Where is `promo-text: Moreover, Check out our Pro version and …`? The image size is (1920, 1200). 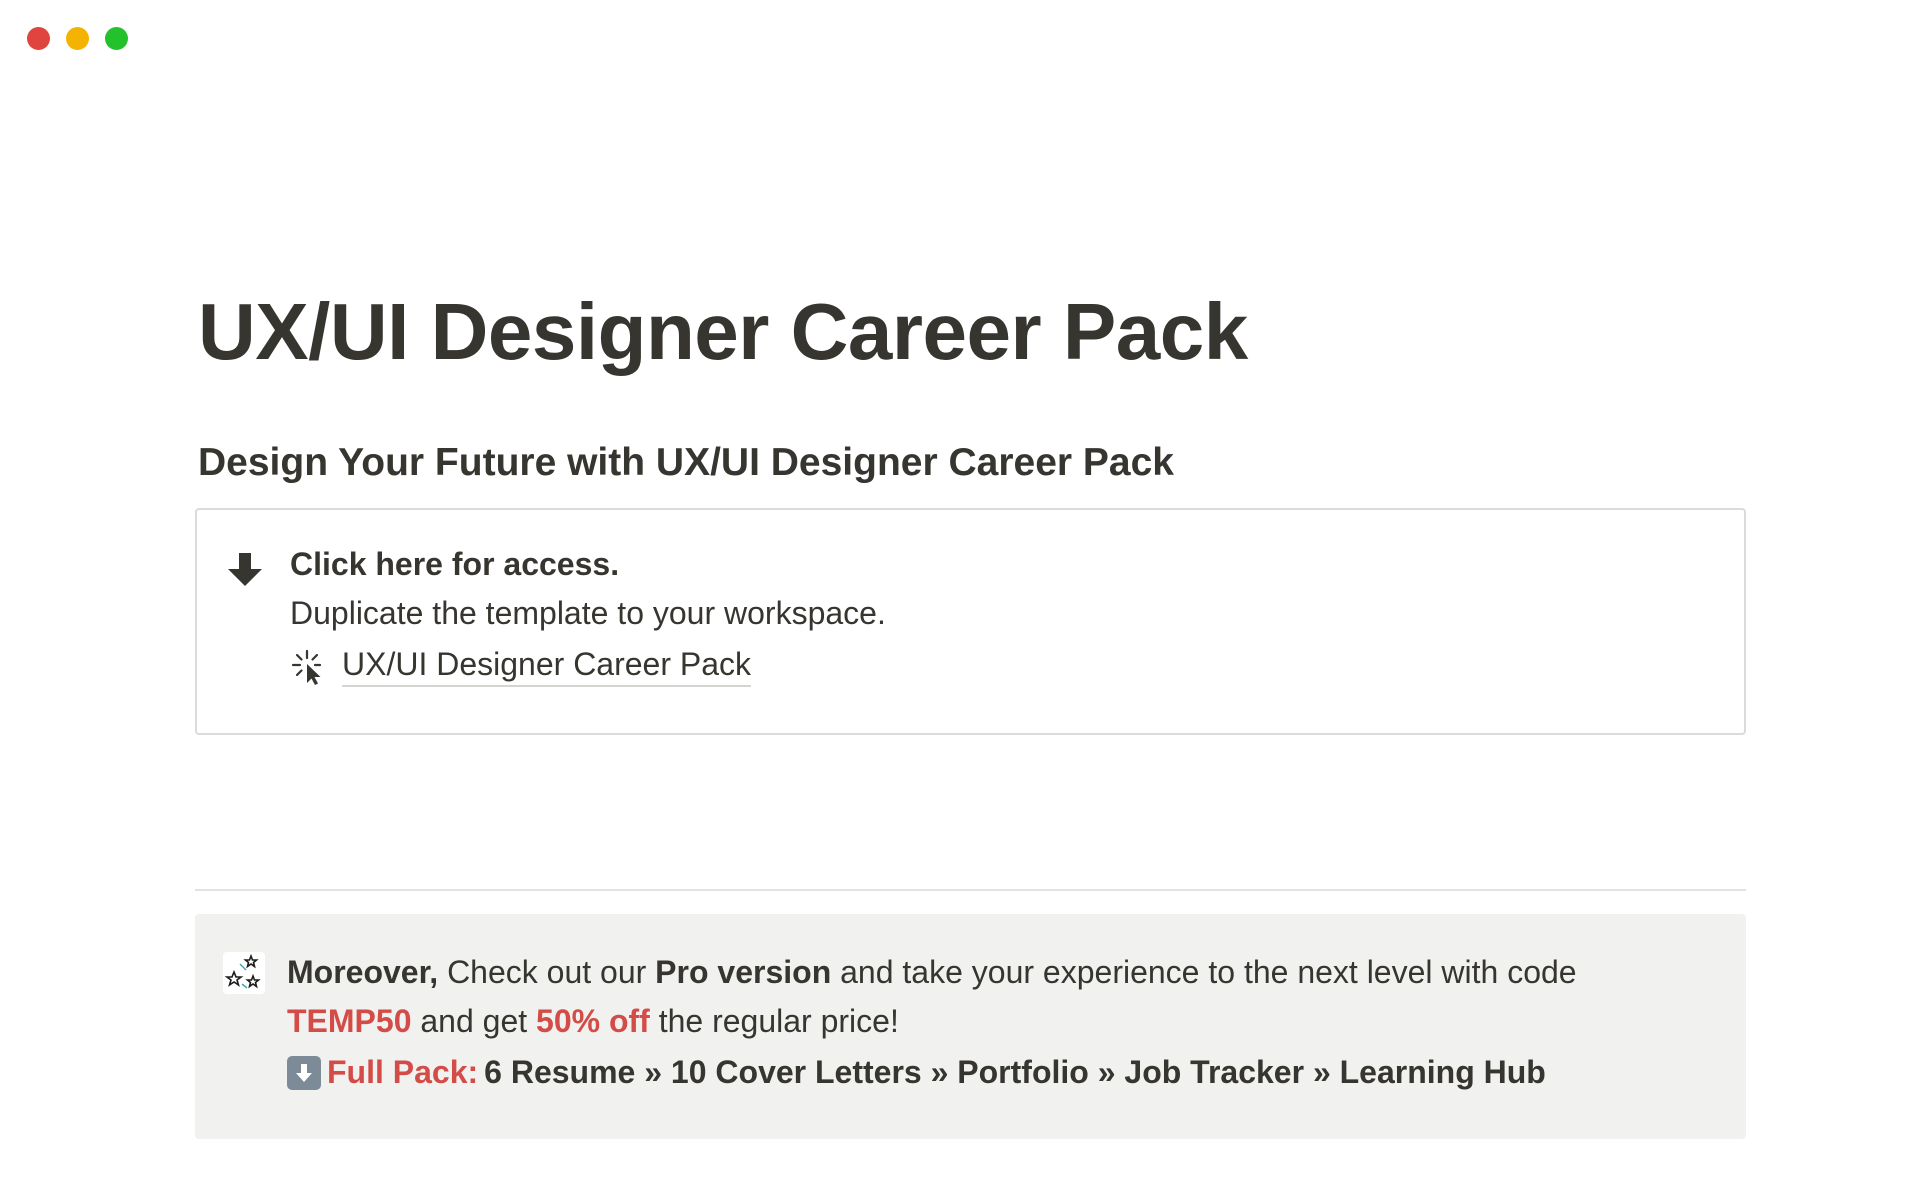
promo-text: Moreover, Check out our Pro version and … is located at coordinates (987, 997).